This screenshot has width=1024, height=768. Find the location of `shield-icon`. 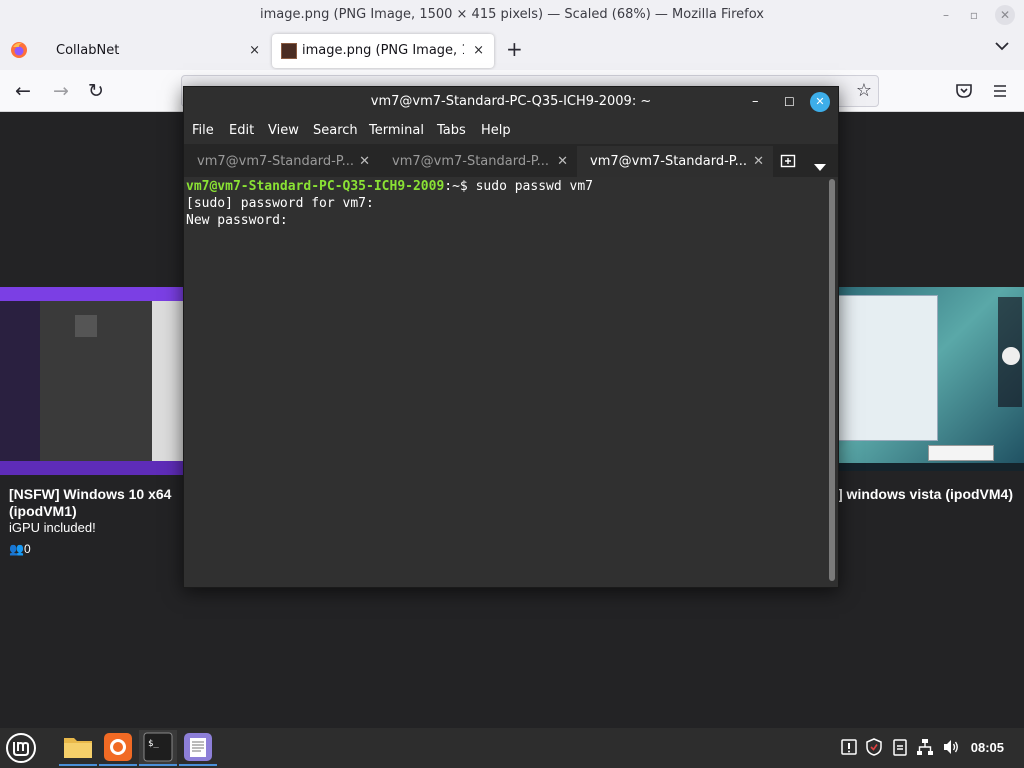

shield-icon is located at coordinates (874, 747).